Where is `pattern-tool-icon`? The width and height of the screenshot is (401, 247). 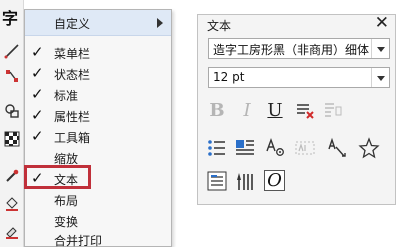
pattern-tool-icon is located at coordinates (12, 139).